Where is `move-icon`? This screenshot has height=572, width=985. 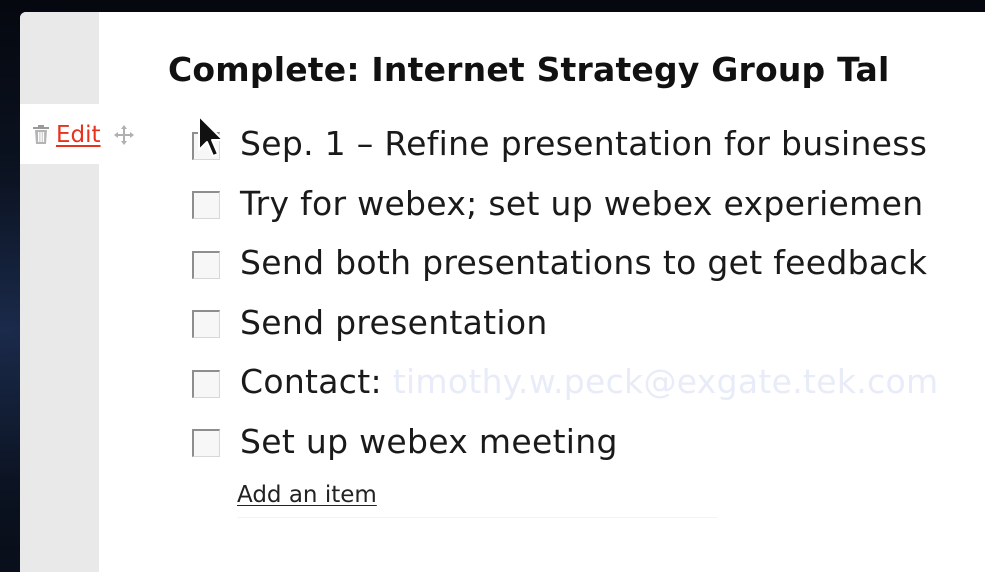 move-icon is located at coordinates (124, 135).